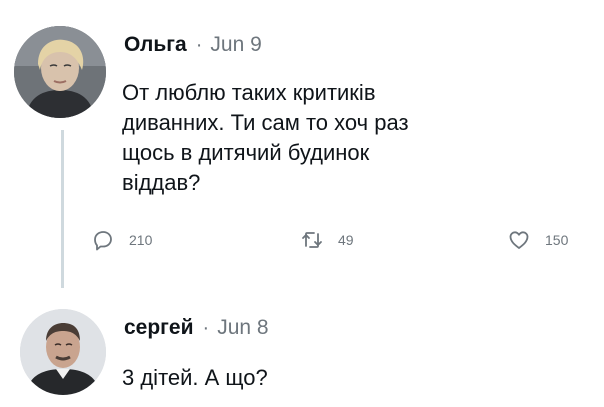 The width and height of the screenshot is (604, 407). Describe the element at coordinates (159, 328) in the screenshot. I see `author-name: сергей` at that location.